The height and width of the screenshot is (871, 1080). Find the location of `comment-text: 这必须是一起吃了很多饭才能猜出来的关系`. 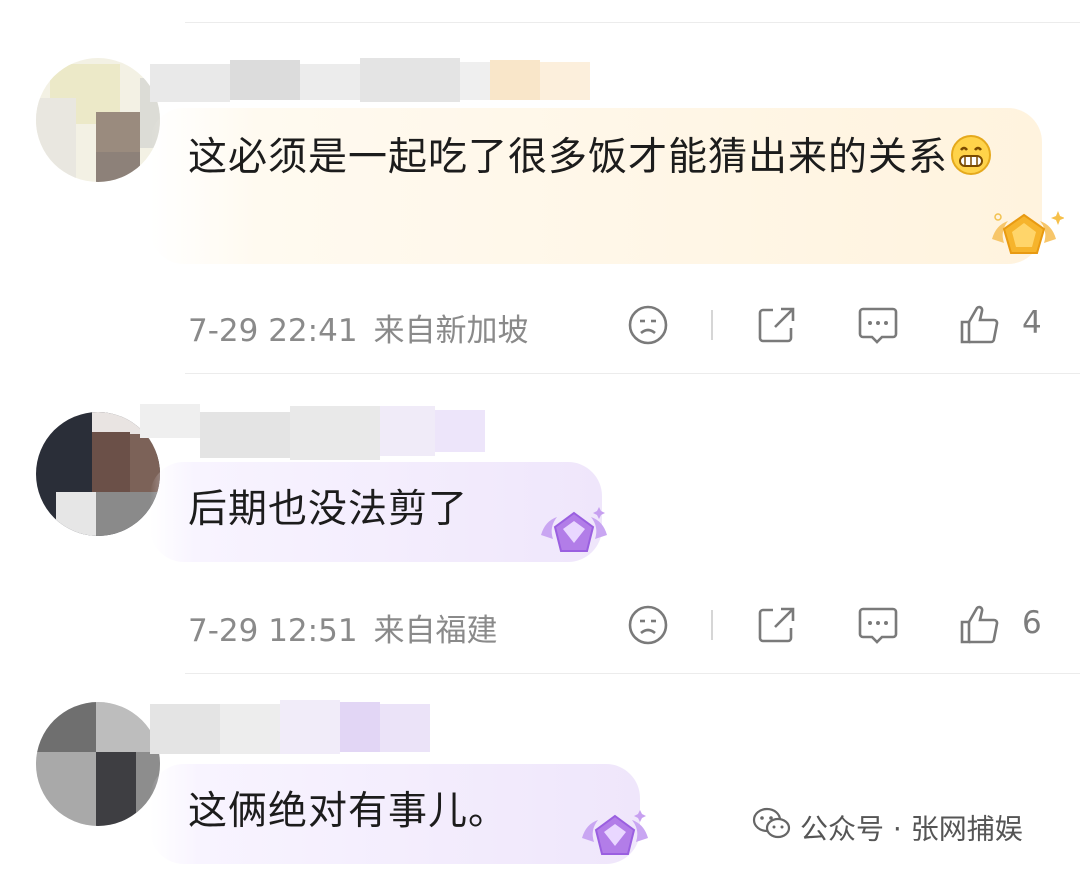

comment-text: 这必须是一起吃了很多饭才能猜出来的关系 is located at coordinates (603, 161).